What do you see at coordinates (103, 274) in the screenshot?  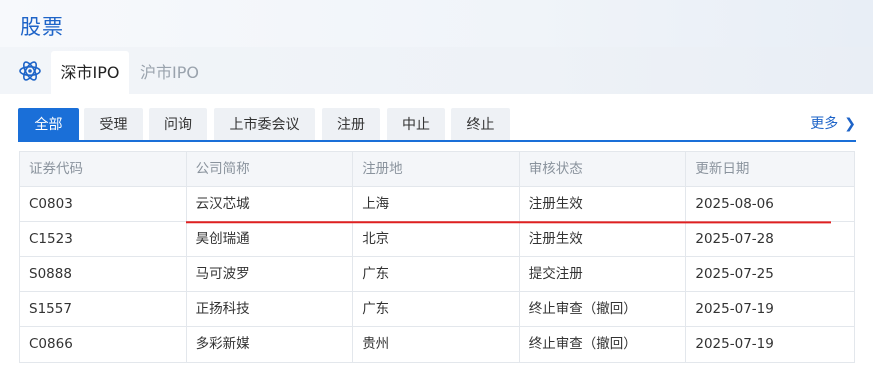 I see `security-code: S0888` at bounding box center [103, 274].